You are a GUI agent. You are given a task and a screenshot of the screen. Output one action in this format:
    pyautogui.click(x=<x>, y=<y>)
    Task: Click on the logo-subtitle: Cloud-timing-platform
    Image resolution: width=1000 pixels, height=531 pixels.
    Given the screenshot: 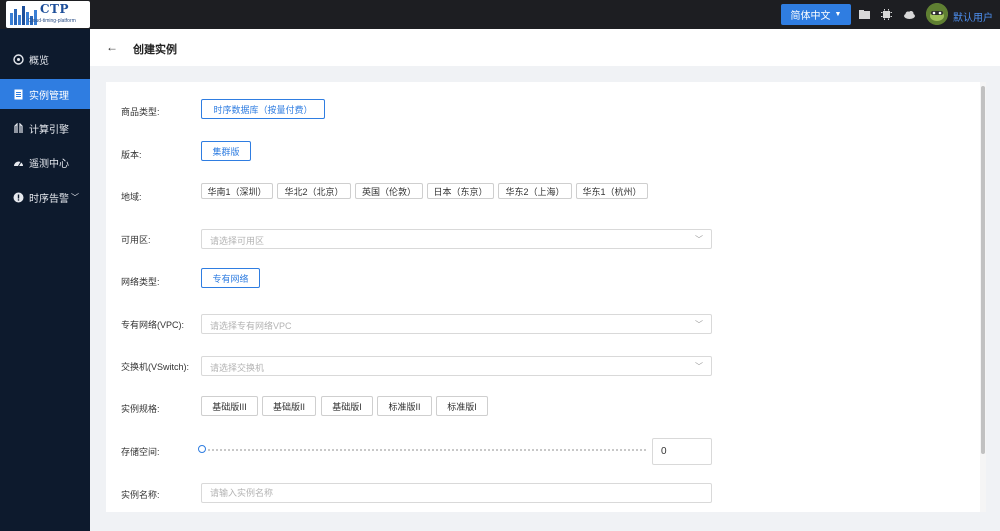 What is the action you would take?
    pyautogui.click(x=52, y=21)
    